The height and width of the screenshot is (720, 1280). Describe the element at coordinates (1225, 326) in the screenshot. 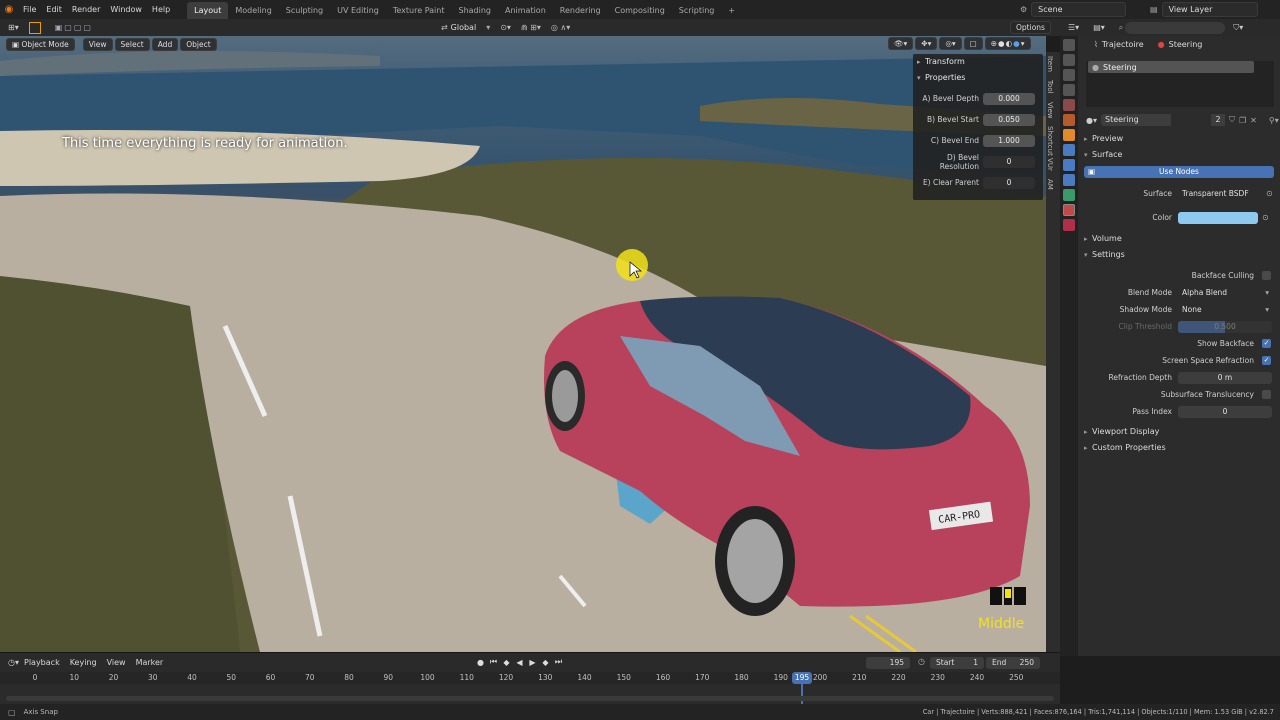

I see `clip-threshold-field: 0.500` at that location.